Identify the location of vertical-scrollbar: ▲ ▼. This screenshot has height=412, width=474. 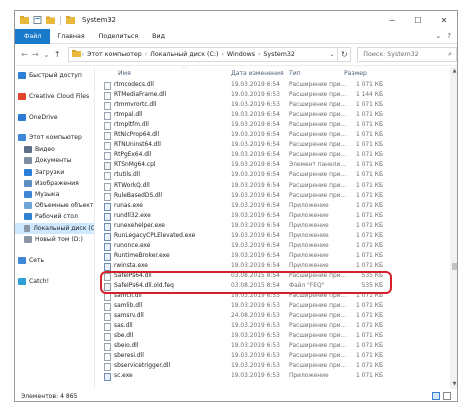
(453, 228).